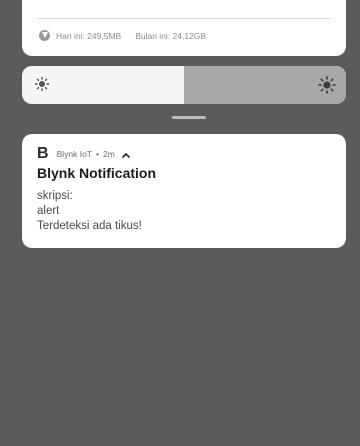  What do you see at coordinates (48, 211) in the screenshot?
I see `notification-line: alert` at bounding box center [48, 211].